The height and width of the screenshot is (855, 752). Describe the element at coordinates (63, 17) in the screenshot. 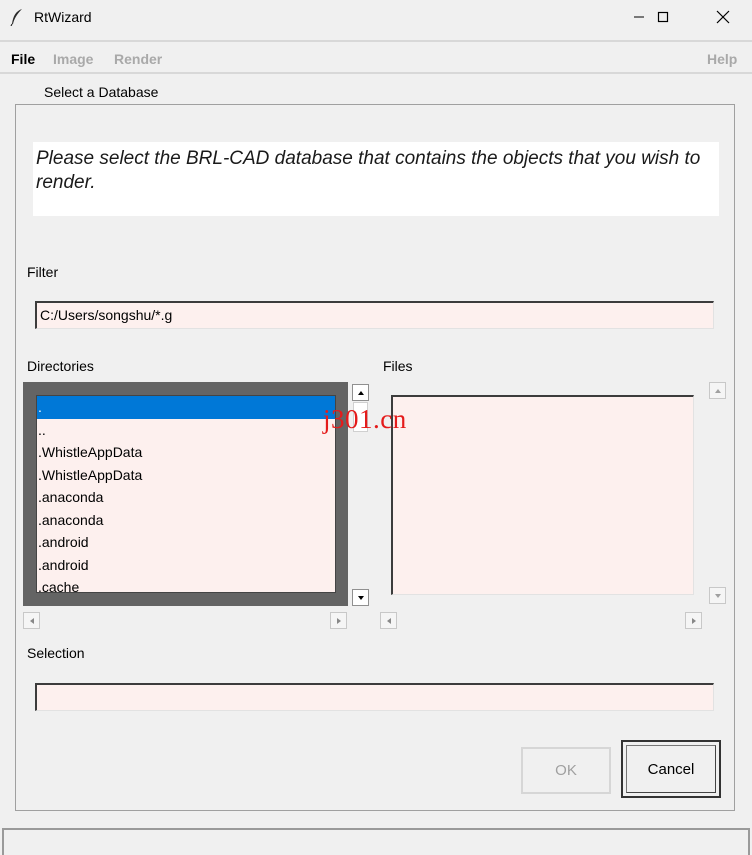

I see `window-title: RtWizard` at that location.